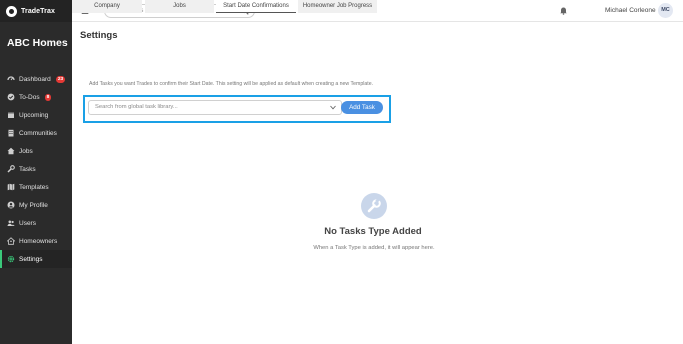  I want to click on home-icon, so click(11, 151).